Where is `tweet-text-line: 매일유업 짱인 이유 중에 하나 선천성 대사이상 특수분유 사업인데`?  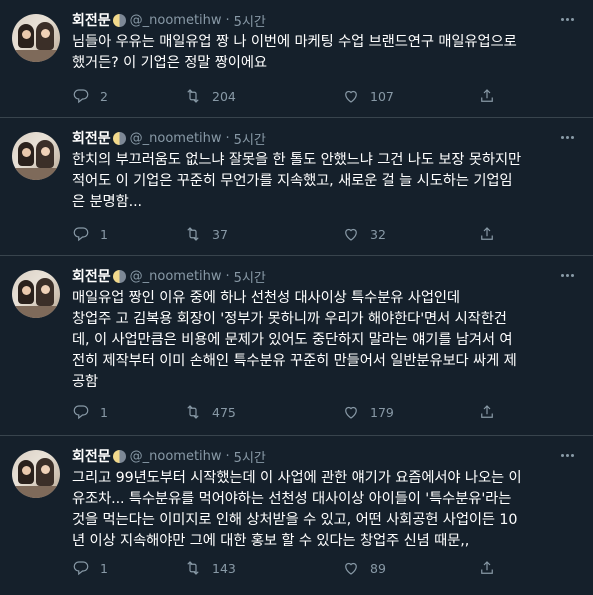
tweet-text-line: 매일유업 짱인 이유 중에 하나 선천성 대사이상 특수분유 사업인데 is located at coordinates (266, 298).